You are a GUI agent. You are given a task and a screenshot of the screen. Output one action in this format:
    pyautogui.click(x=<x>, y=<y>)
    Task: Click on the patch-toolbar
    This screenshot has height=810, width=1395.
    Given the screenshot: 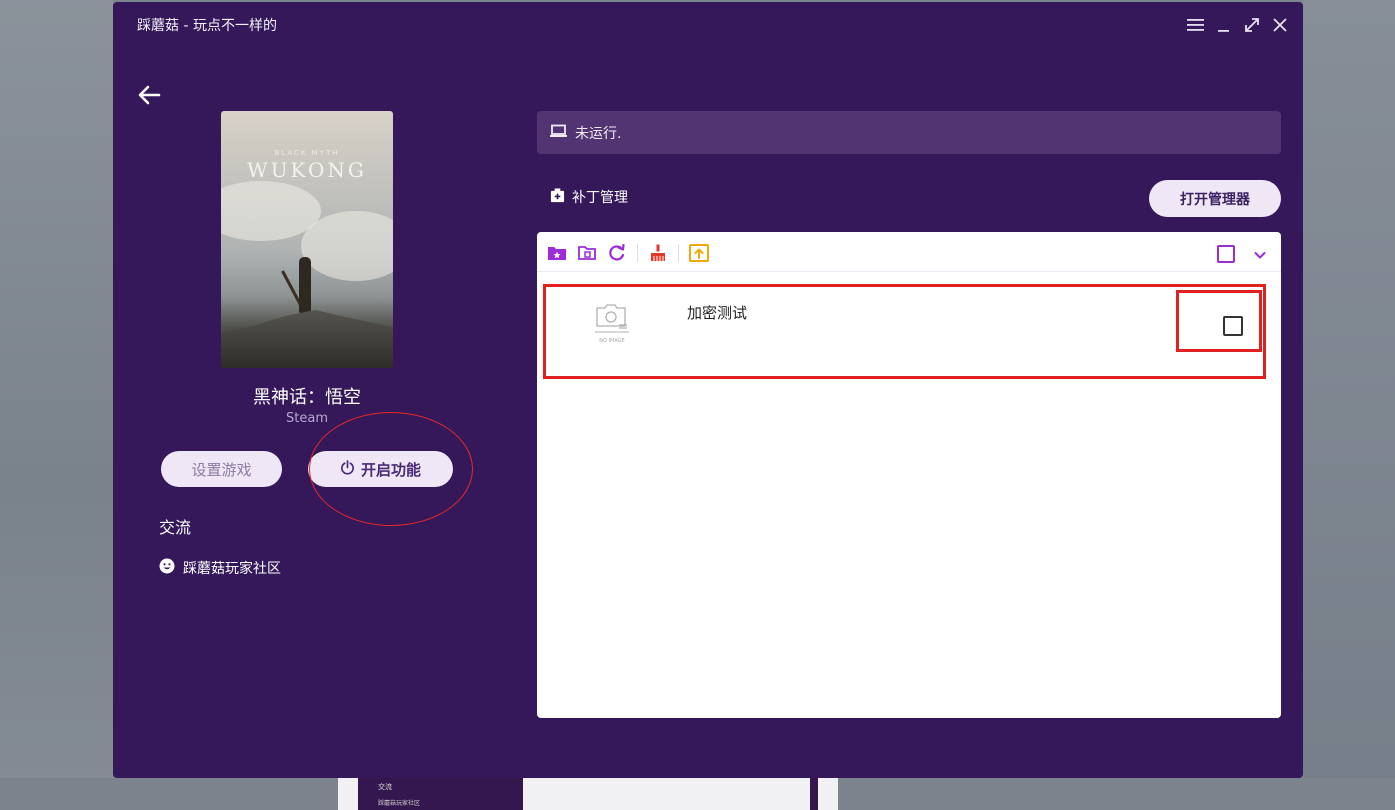 What is the action you would take?
    pyautogui.click(x=909, y=252)
    